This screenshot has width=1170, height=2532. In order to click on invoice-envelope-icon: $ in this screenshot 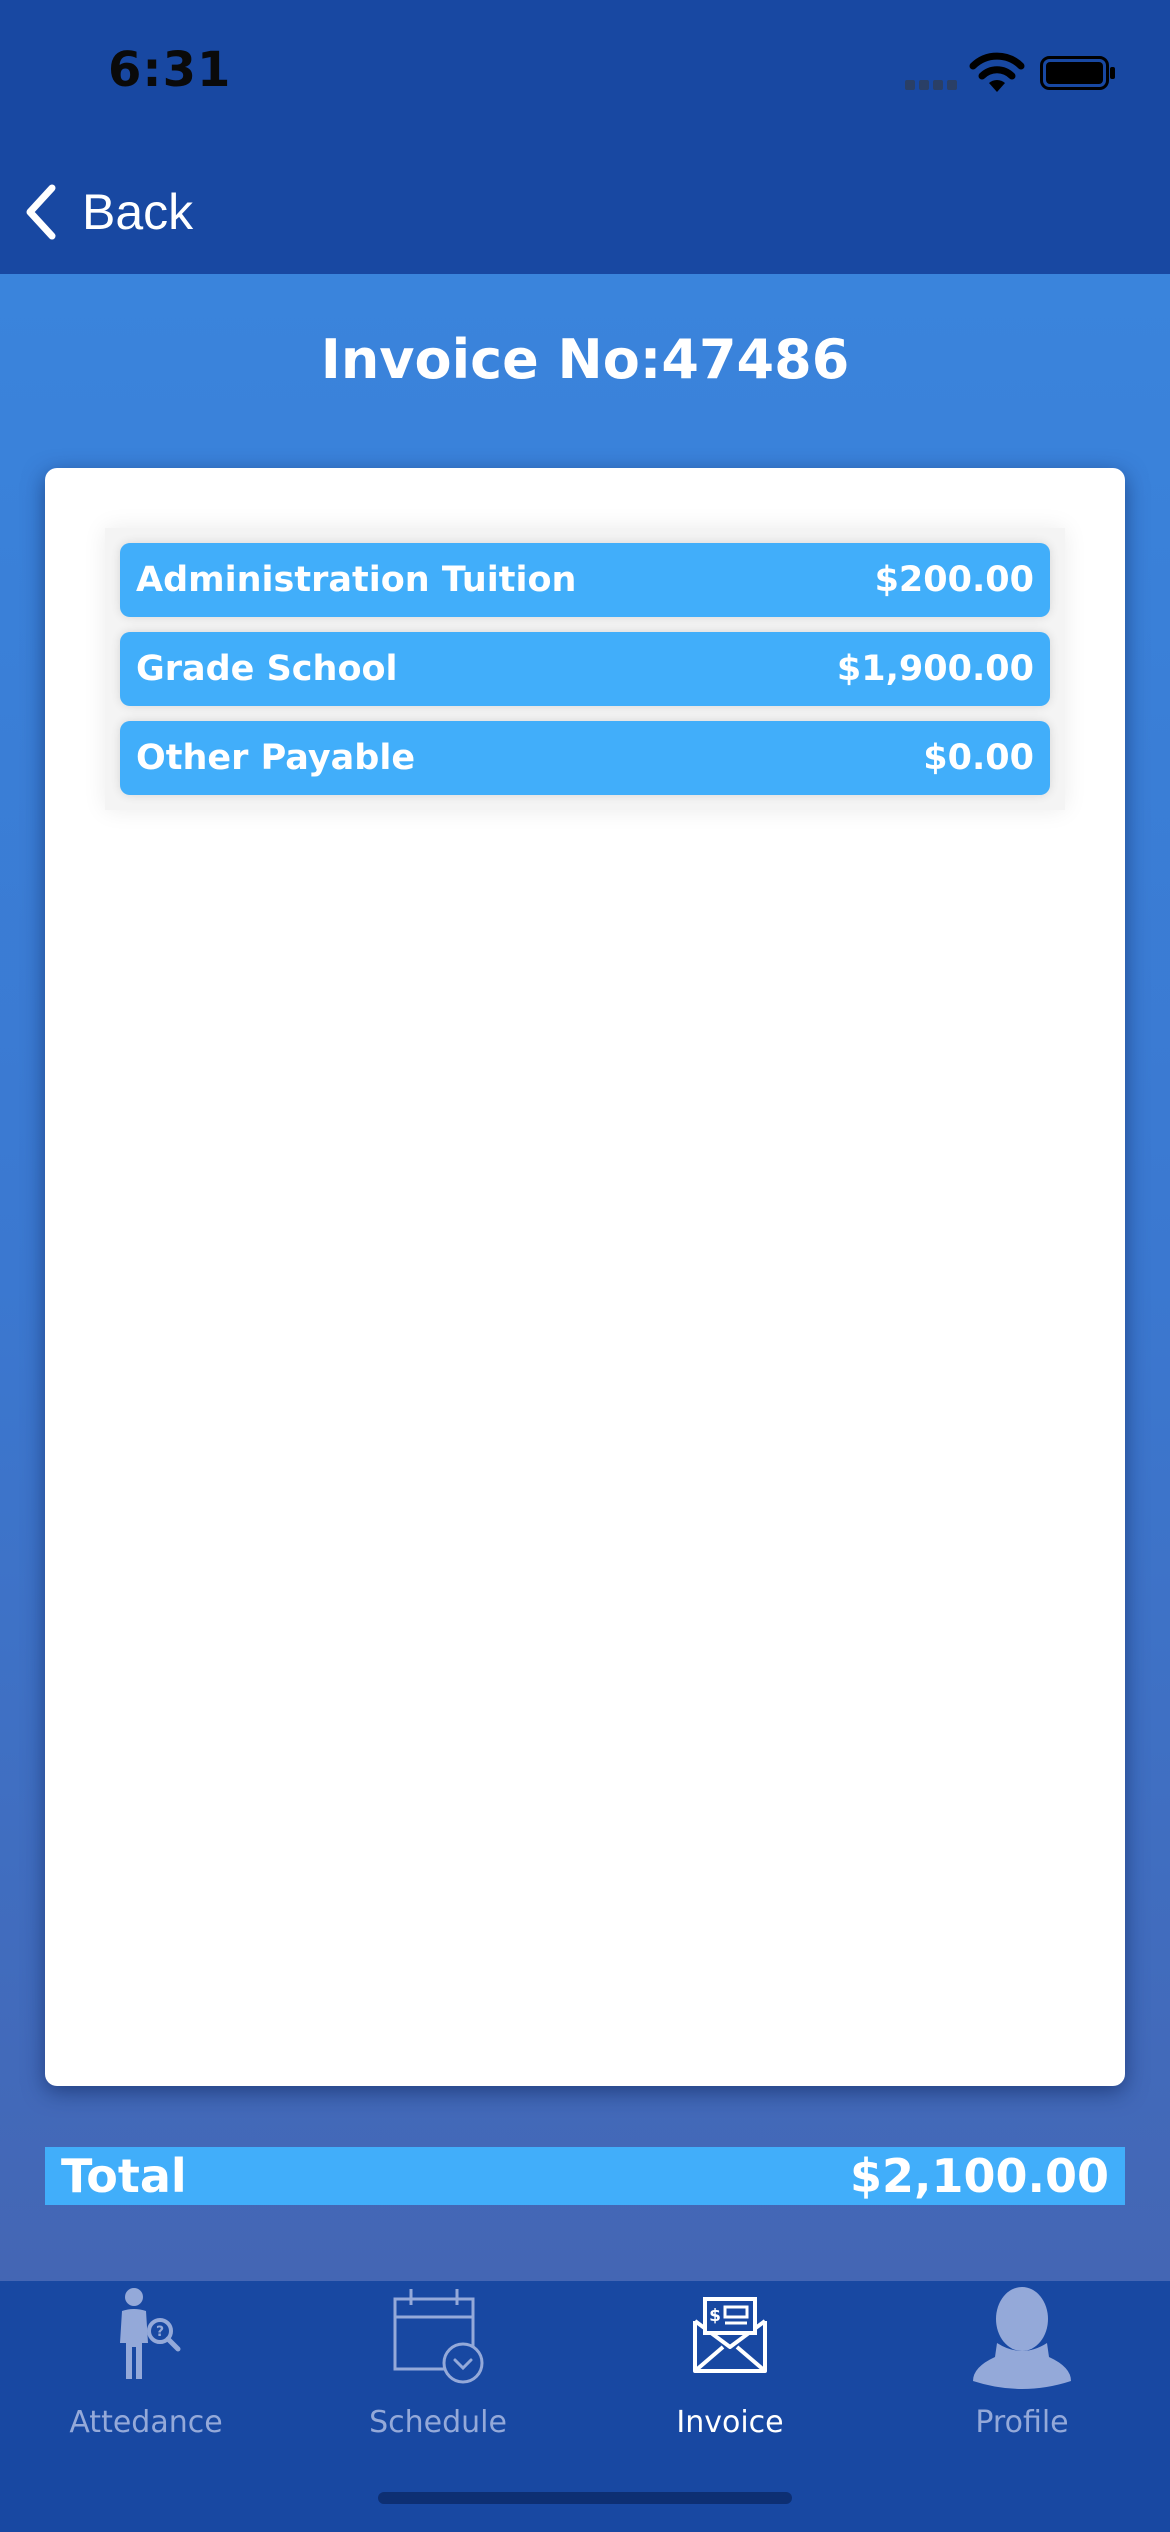, I will do `click(730, 2335)`.